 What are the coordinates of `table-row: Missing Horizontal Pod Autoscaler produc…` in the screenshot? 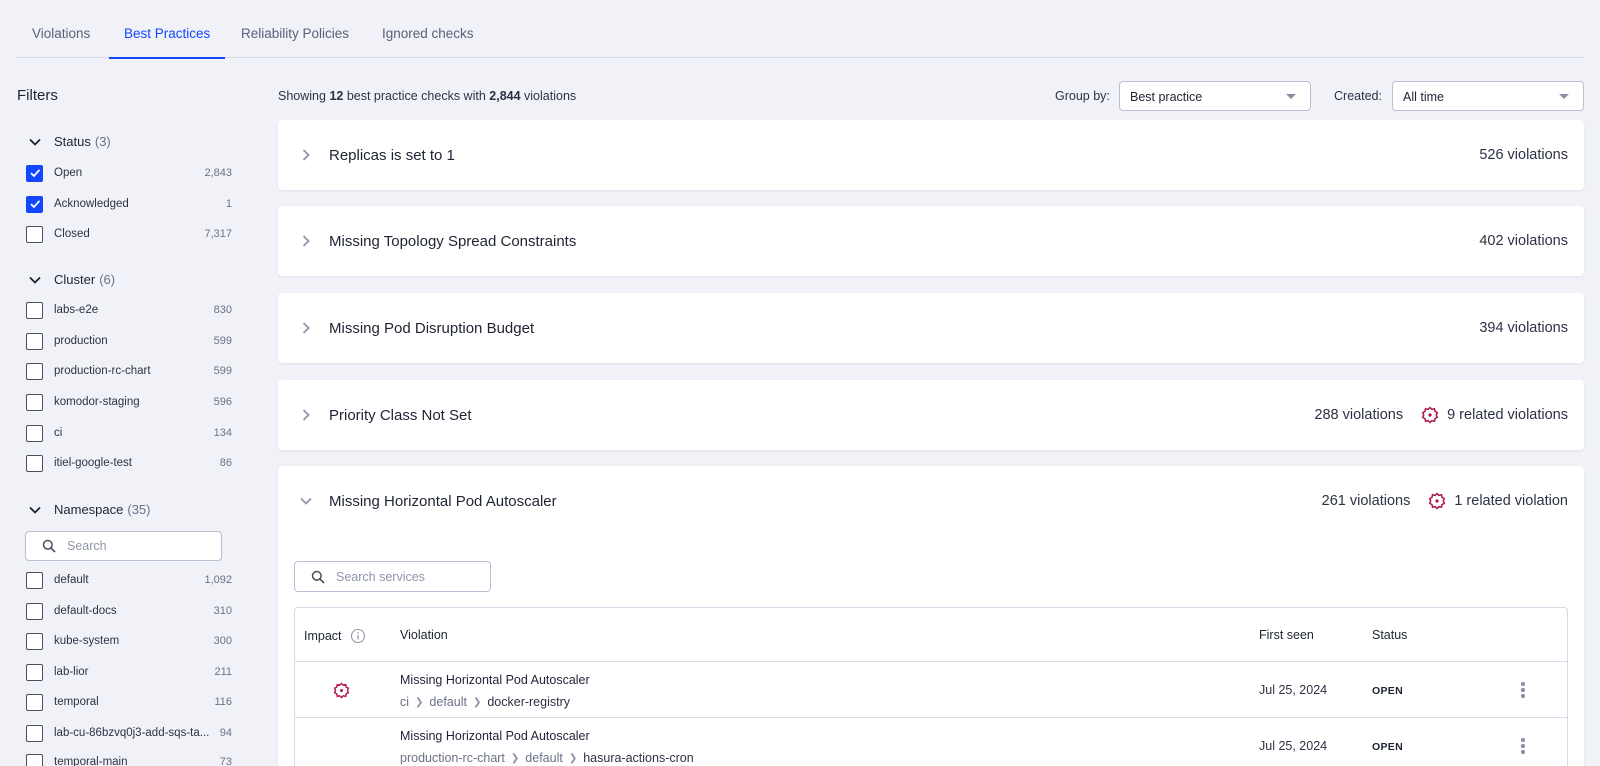 It's located at (931, 742).